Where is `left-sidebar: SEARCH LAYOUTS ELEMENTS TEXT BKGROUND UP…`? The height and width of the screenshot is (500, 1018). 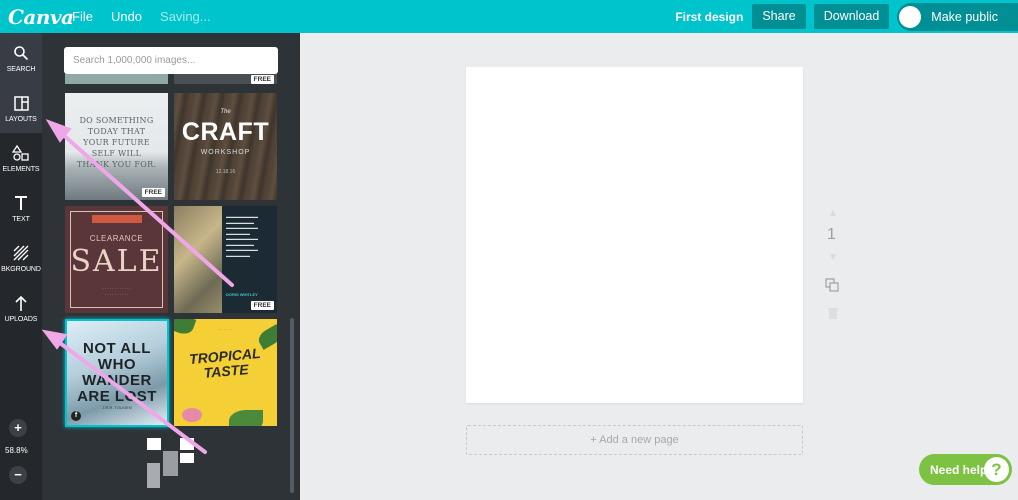 left-sidebar: SEARCH LAYOUTS ELEMENTS TEXT BKGROUND UP… is located at coordinates (21, 266).